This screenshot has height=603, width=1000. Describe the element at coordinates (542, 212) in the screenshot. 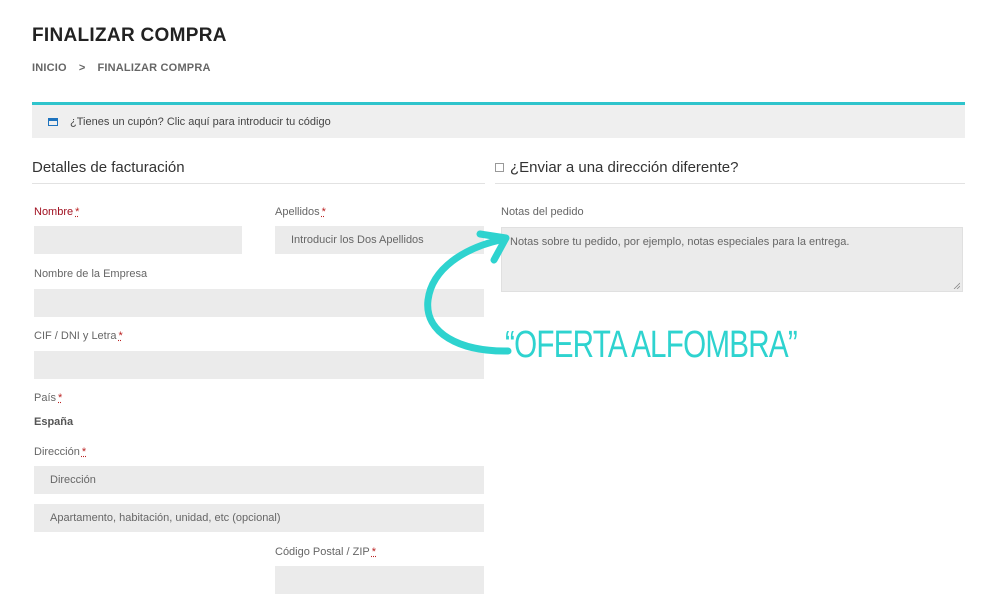

I see `notes-label: Notas del pedido` at that location.